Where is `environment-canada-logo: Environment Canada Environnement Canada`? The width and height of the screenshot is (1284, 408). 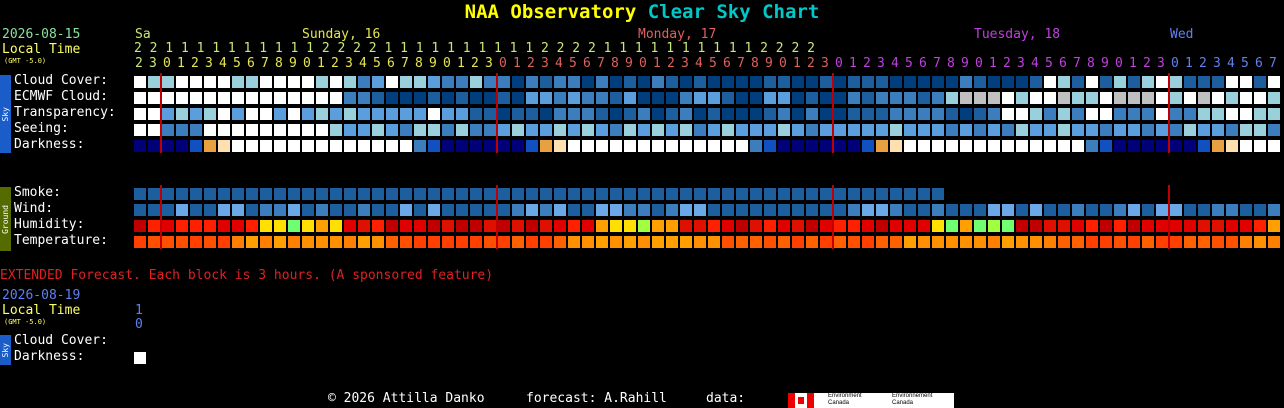 environment-canada-logo: Environment Canada Environnement Canada is located at coordinates (871, 400).